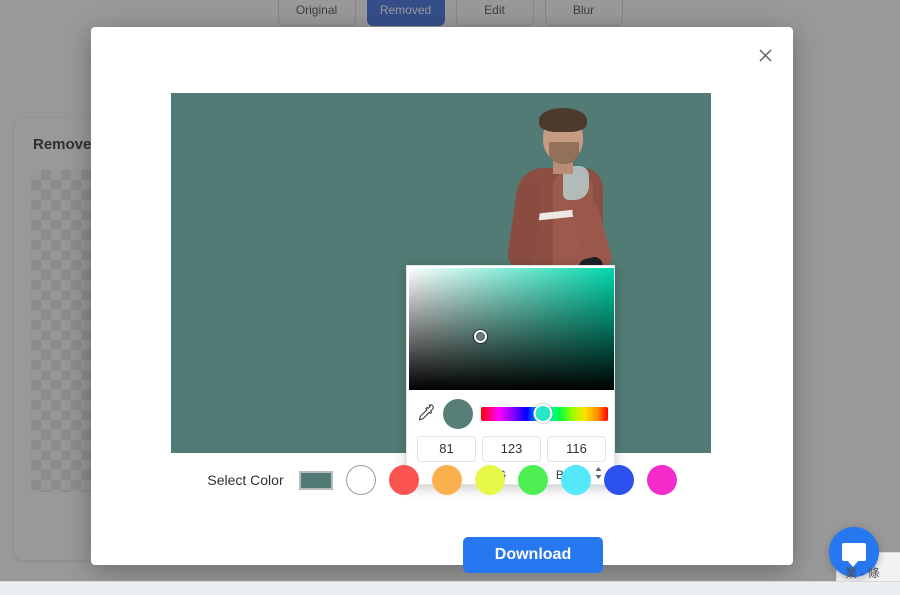 Image resolution: width=900 pixels, height=595 pixels. I want to click on blue-input: 116, so click(576, 449).